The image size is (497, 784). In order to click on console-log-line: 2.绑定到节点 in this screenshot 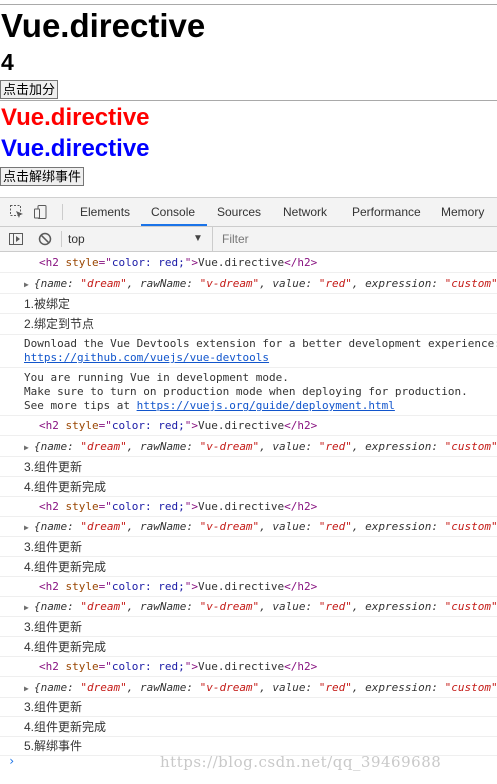, I will do `click(248, 324)`.